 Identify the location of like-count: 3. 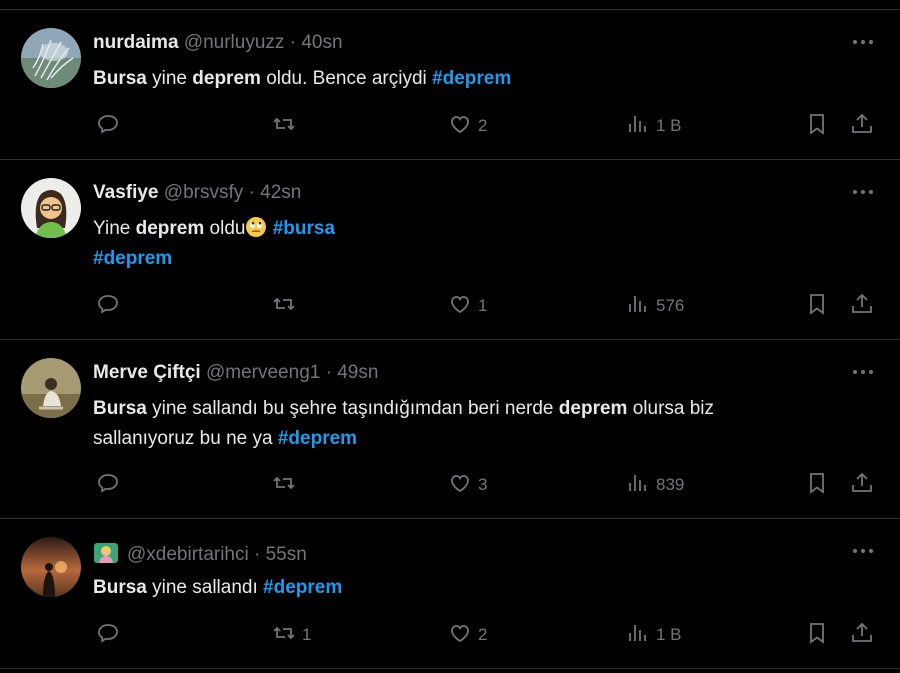
(483, 484).